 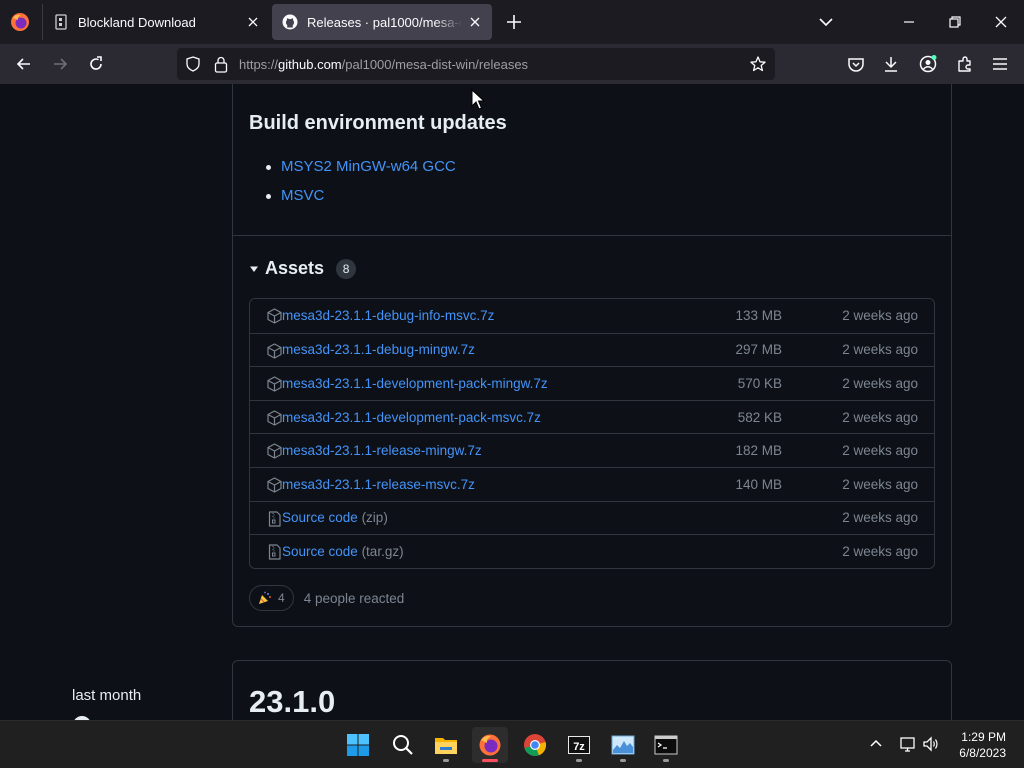 What do you see at coordinates (265, 597) in the screenshot?
I see `tada-icon` at bounding box center [265, 597].